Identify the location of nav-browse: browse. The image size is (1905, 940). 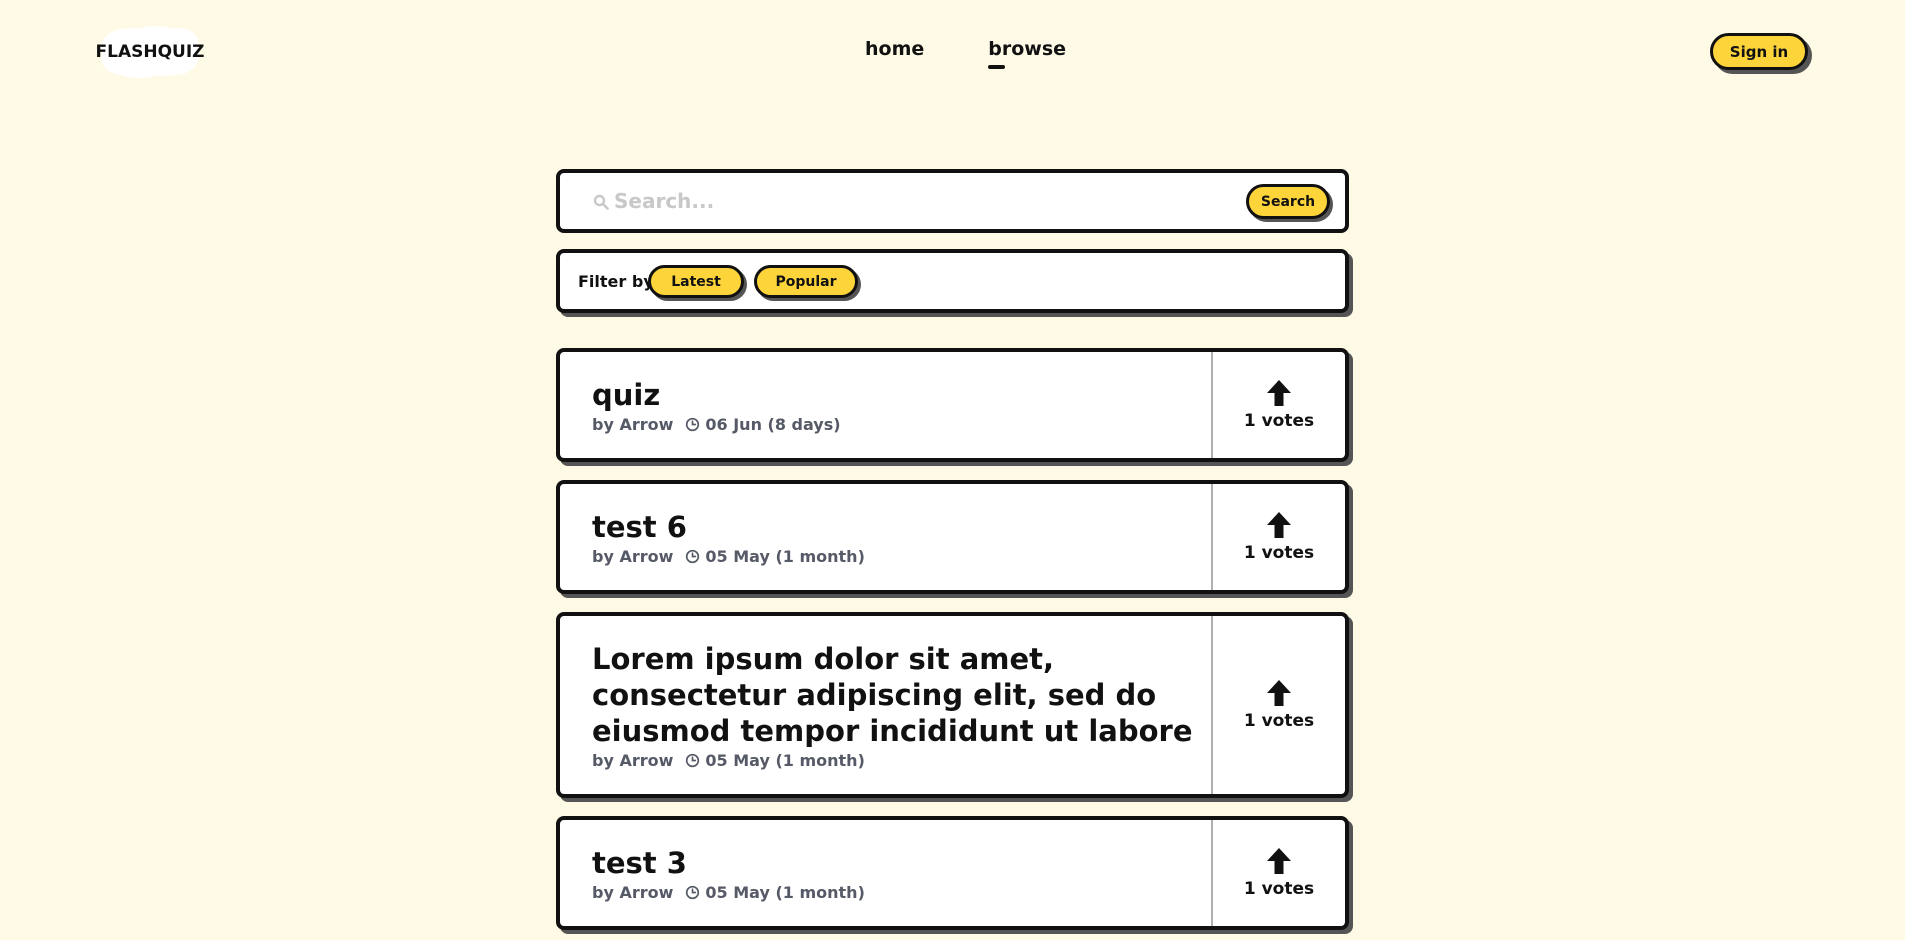
(1027, 53).